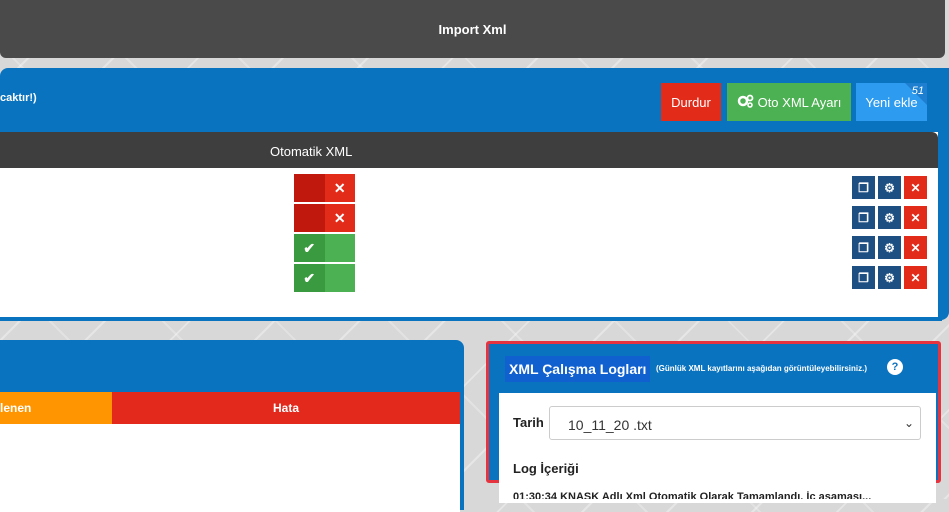 The width and height of the screenshot is (949, 512). I want to click on auto-xml-settings-label: Oto XML Ayarı, so click(799, 102).